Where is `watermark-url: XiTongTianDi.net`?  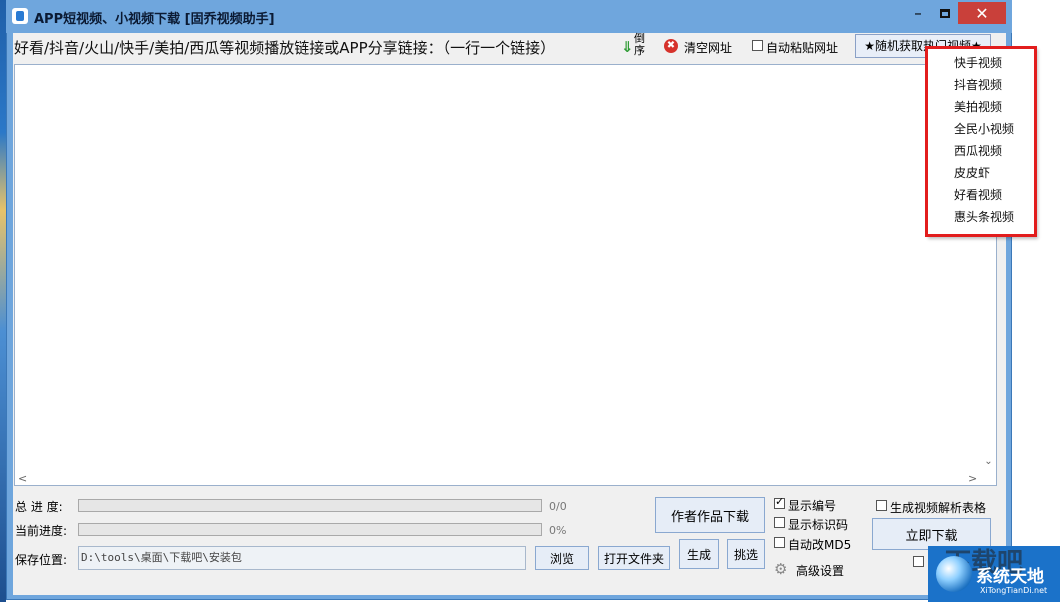
watermark-url: XiTongTianDi.net is located at coordinates (1014, 590).